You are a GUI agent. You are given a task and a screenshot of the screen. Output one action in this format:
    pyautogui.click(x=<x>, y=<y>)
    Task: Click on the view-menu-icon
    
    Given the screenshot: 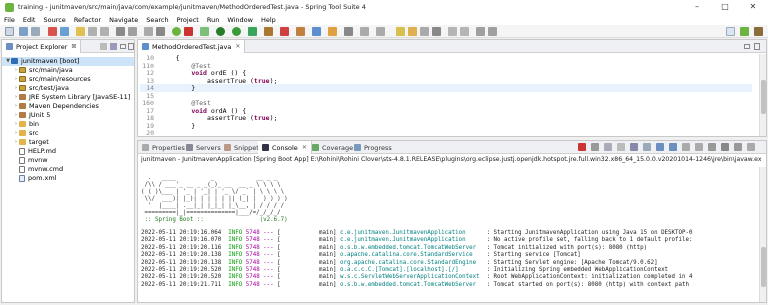 What is the action you would take?
    pyautogui.click(x=725, y=147)
    